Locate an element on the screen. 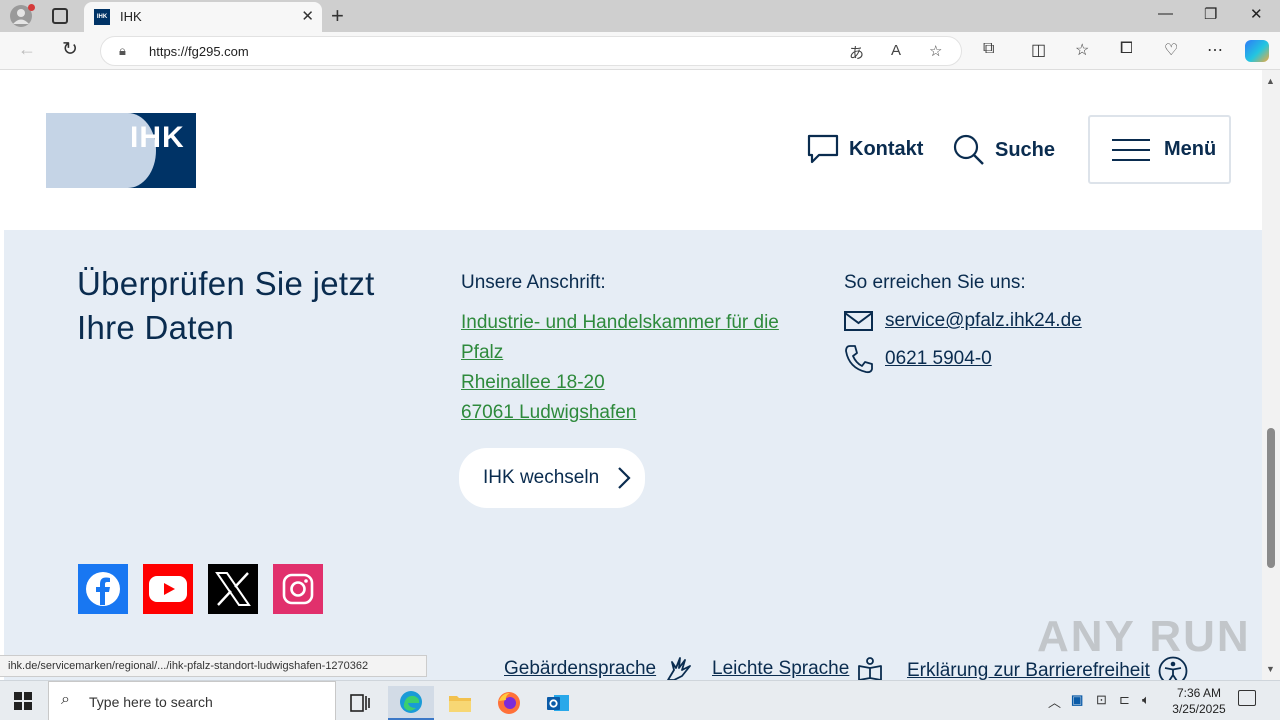 The width and height of the screenshot is (1280, 720). address-title: Unsere Anschrift: is located at coordinates (533, 282).